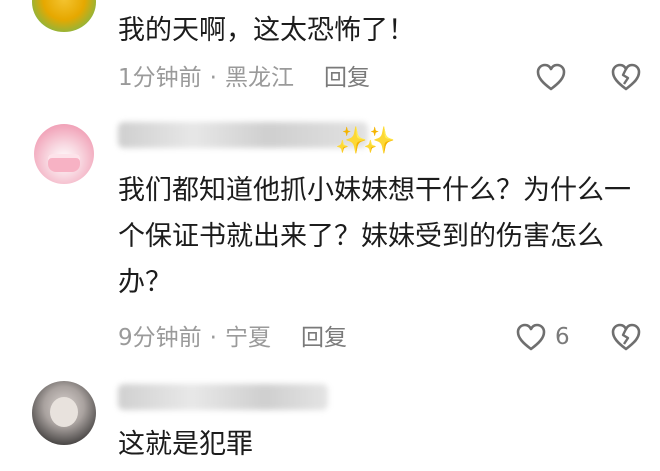 This screenshot has height=471, width=660. Describe the element at coordinates (562, 337) in the screenshot. I see `comment-2-like-count: 6` at that location.